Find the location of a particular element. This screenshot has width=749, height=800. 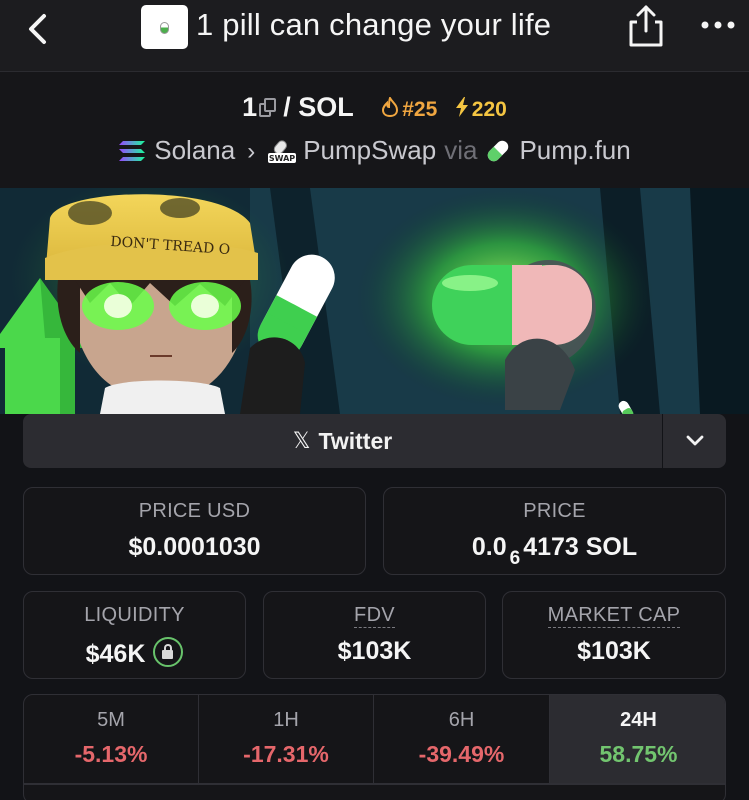

more-options-button is located at coordinates (718, 25).